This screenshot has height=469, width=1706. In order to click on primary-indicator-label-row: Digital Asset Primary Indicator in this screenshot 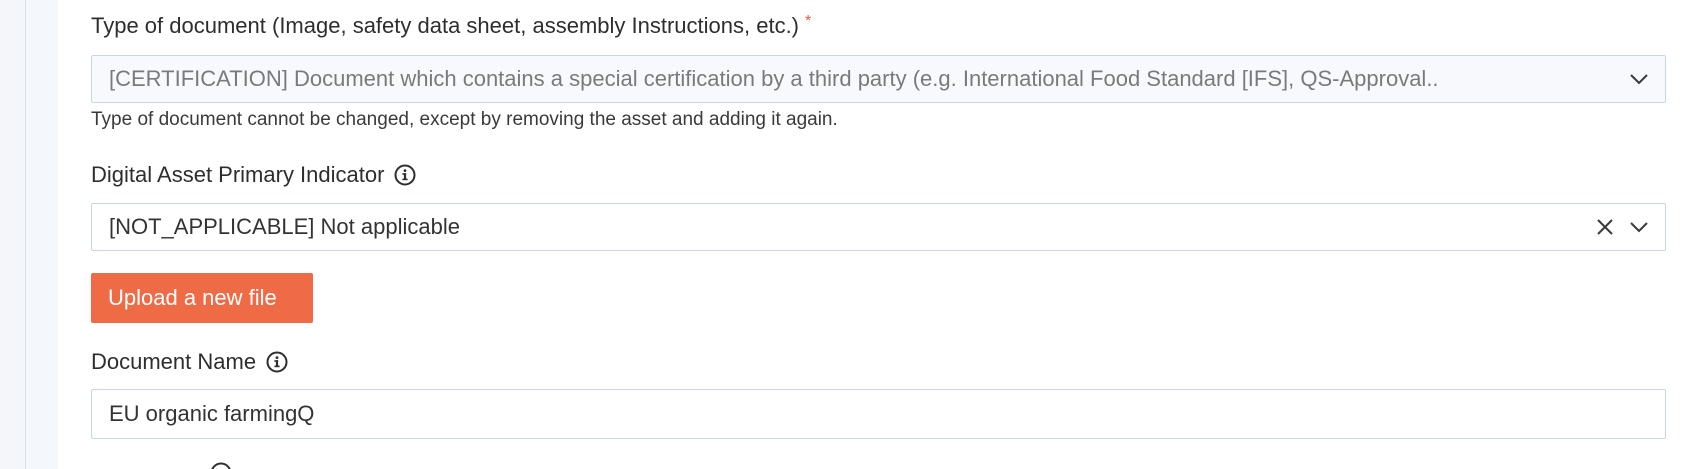, I will do `click(253, 175)`.